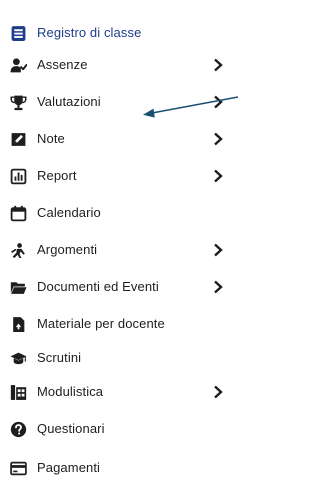 The width and height of the screenshot is (320, 503). I want to click on menu-item-note: Note, so click(120, 139).